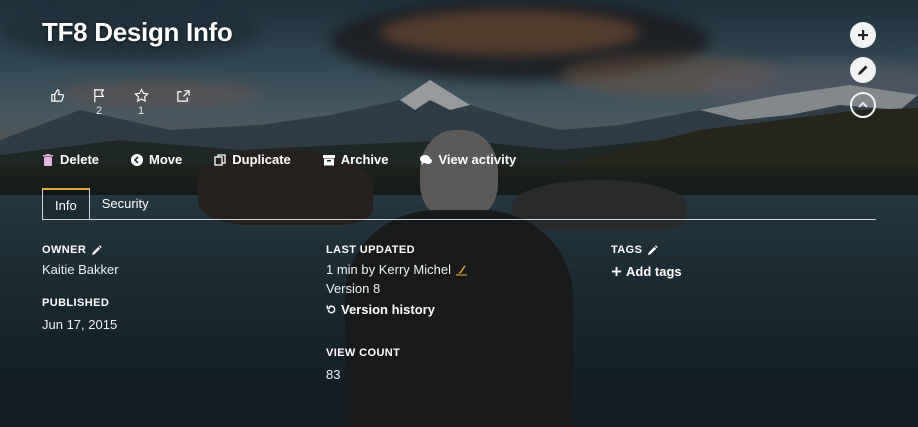 The height and width of the screenshot is (427, 918). I want to click on share-button, so click(183, 103).